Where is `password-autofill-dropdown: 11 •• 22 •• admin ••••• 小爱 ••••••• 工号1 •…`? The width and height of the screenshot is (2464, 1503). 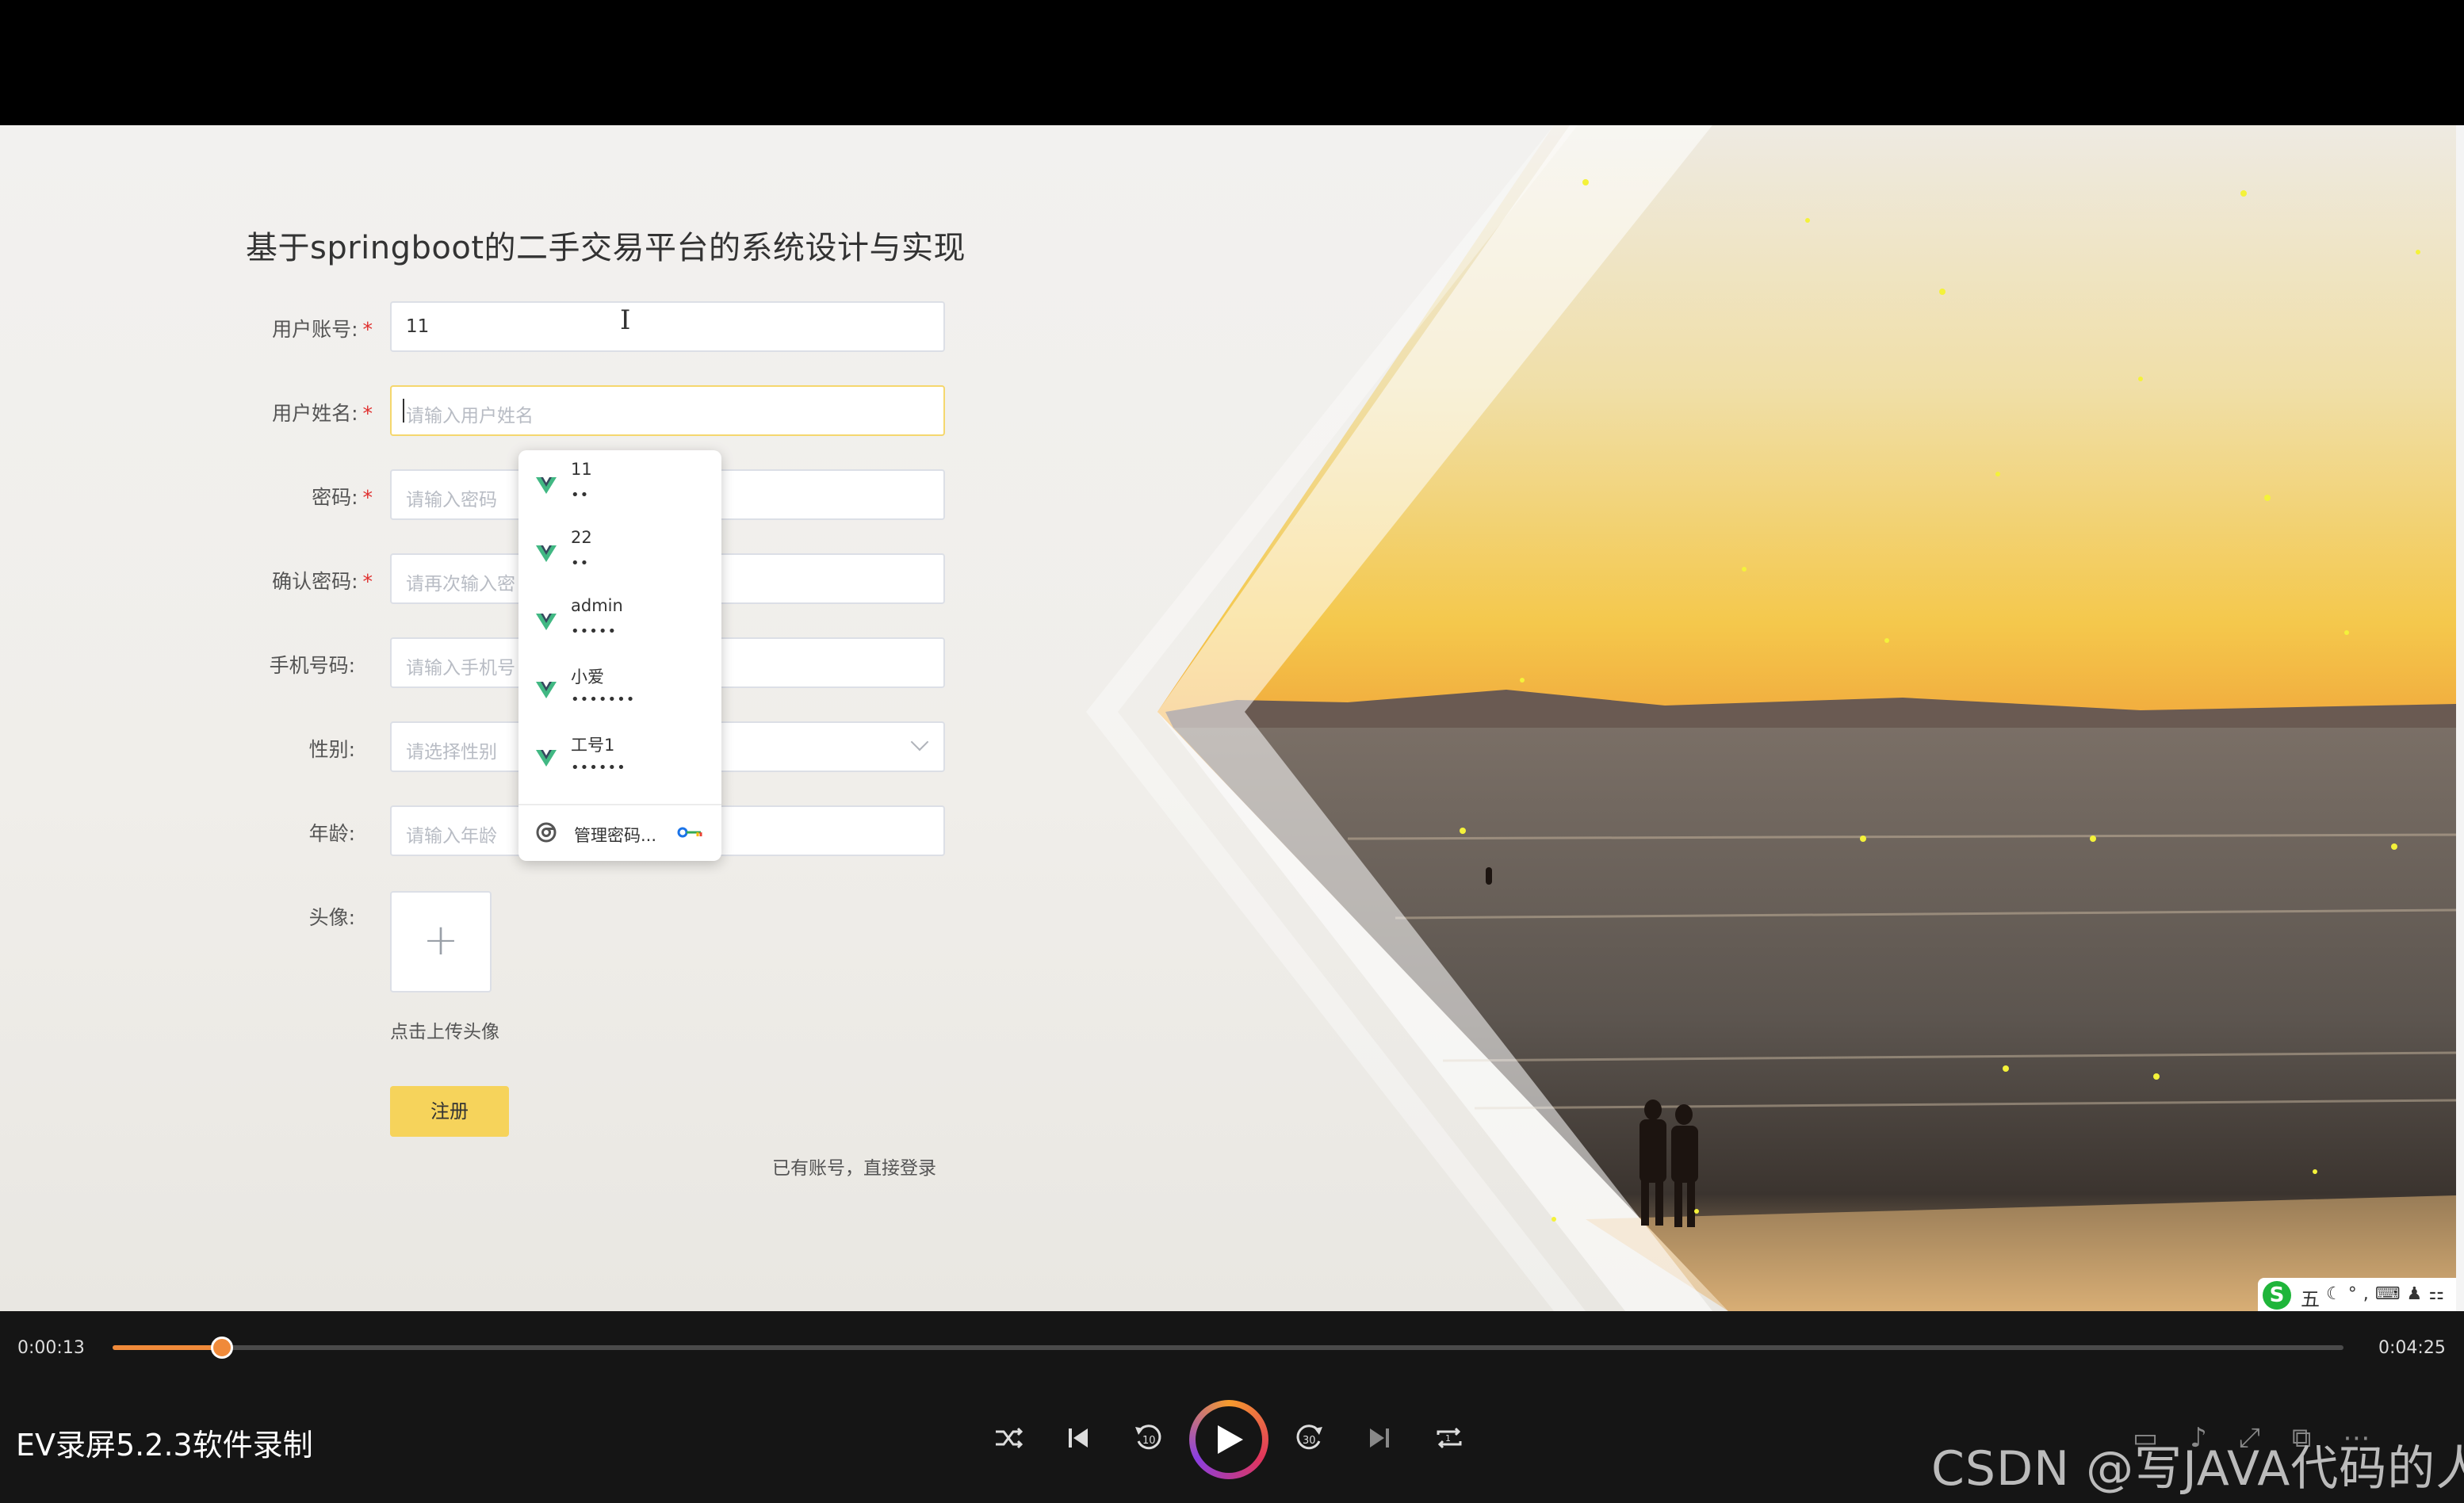
password-autofill-dropdown: 11 •• 22 •• admin ••••• 小爱 ••••••• 工号1 •… is located at coordinates (619, 655).